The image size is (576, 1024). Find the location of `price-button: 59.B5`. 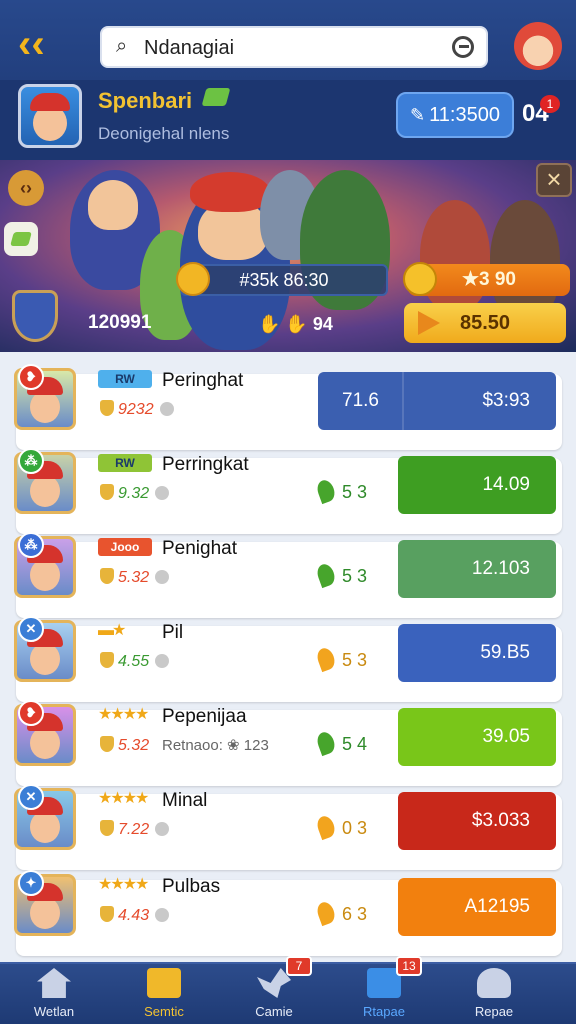

price-button: 59.B5 is located at coordinates (477, 653).